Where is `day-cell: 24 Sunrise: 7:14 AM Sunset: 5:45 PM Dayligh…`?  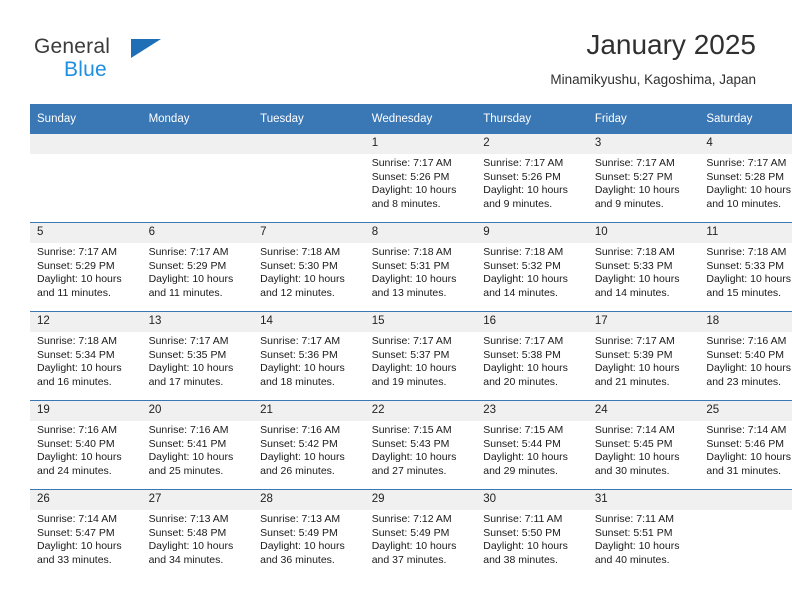 day-cell: 24 Sunrise: 7:14 AM Sunset: 5:45 PM Dayligh… is located at coordinates (643, 445).